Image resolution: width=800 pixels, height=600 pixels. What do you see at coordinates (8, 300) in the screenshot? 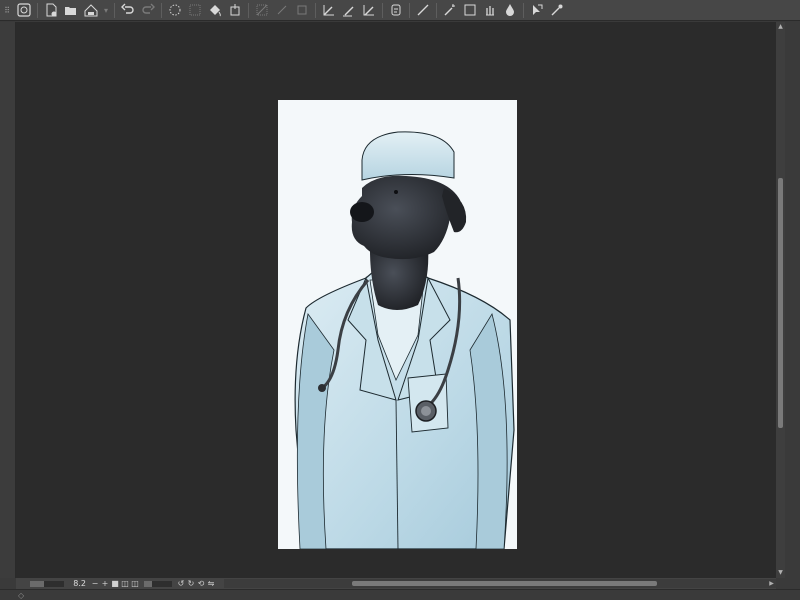
I see `left-dock-edge` at bounding box center [8, 300].